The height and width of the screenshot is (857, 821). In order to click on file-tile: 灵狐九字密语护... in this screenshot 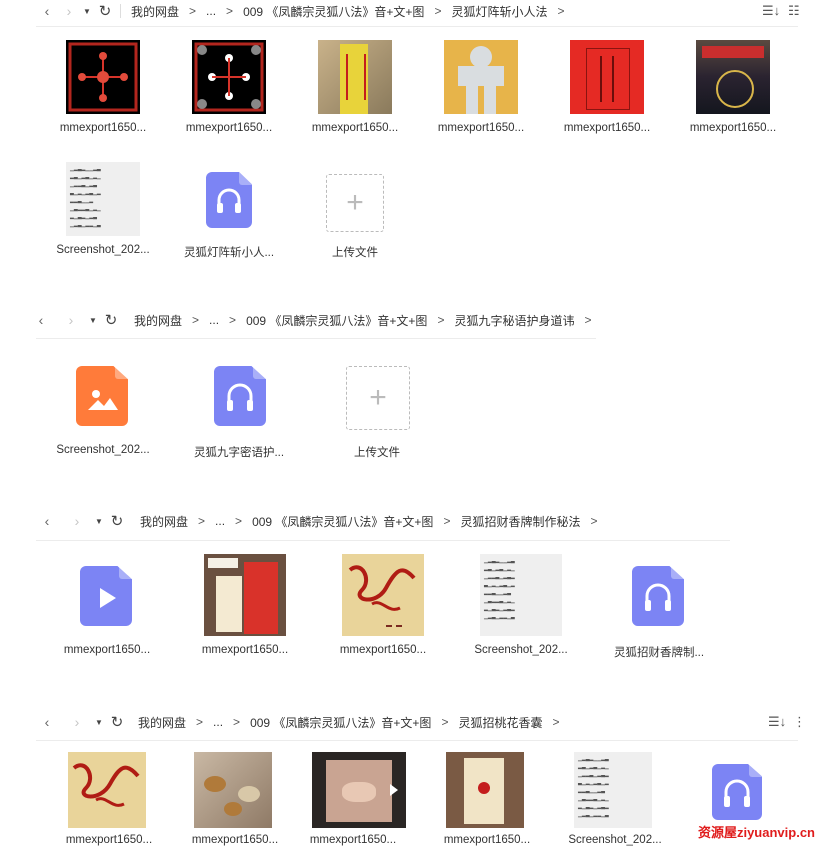, I will do `click(239, 417)`.